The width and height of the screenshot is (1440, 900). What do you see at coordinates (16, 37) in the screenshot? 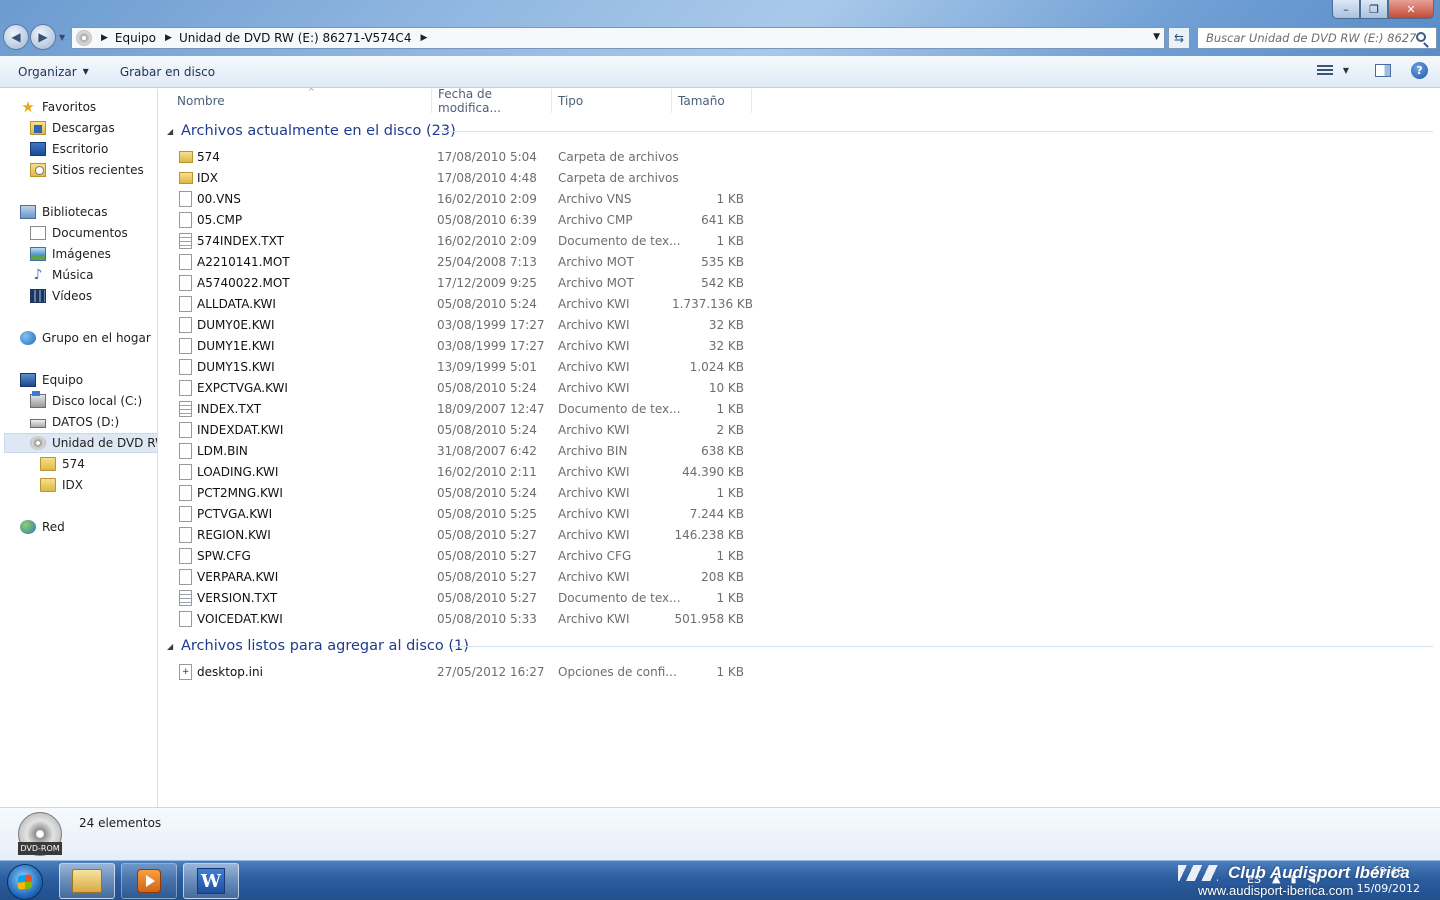
I see `back-button: ◀` at bounding box center [16, 37].